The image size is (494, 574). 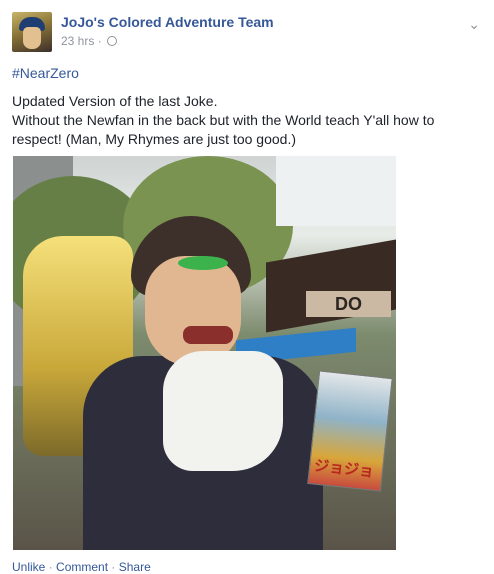 What do you see at coordinates (115, 101) in the screenshot?
I see `post-text-line1: Updated Version of the last Joke.` at bounding box center [115, 101].